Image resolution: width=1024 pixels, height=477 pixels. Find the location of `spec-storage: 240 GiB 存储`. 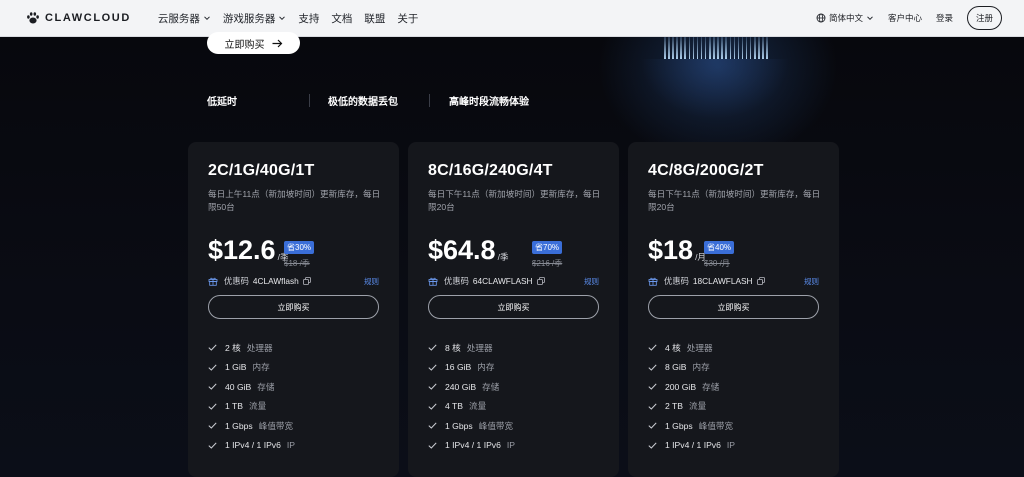

spec-storage: 240 GiB 存储 is located at coordinates (471, 387).